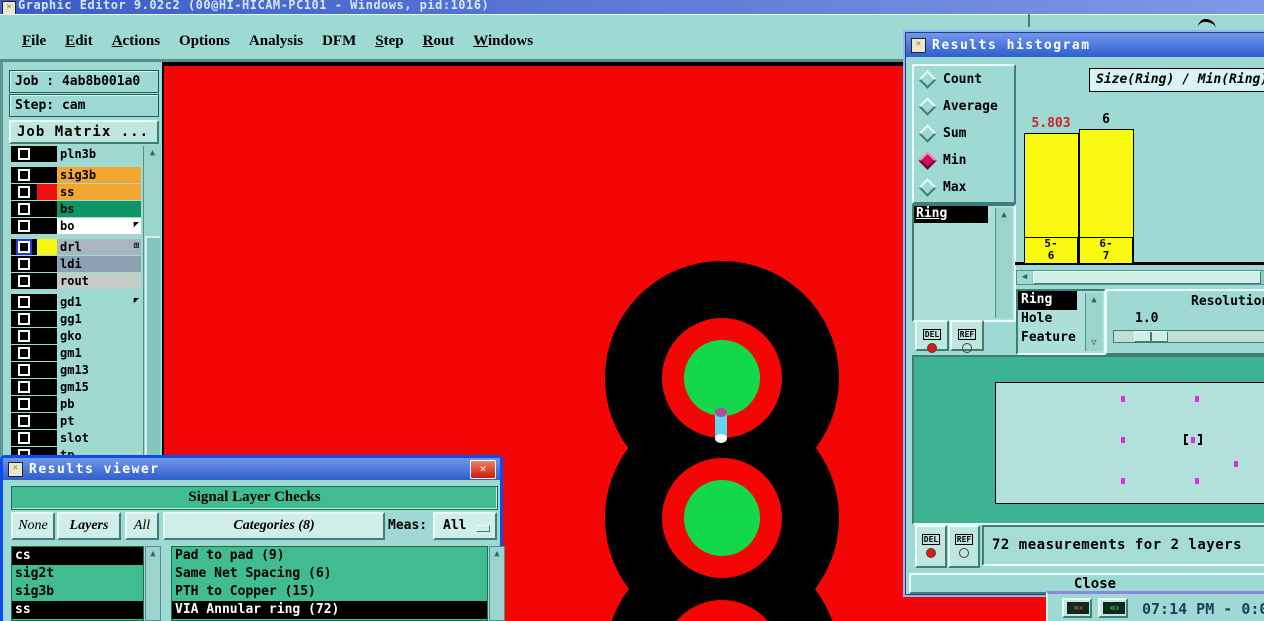  I want to click on layer-list-scrollbar: ▲, so click(152, 301).